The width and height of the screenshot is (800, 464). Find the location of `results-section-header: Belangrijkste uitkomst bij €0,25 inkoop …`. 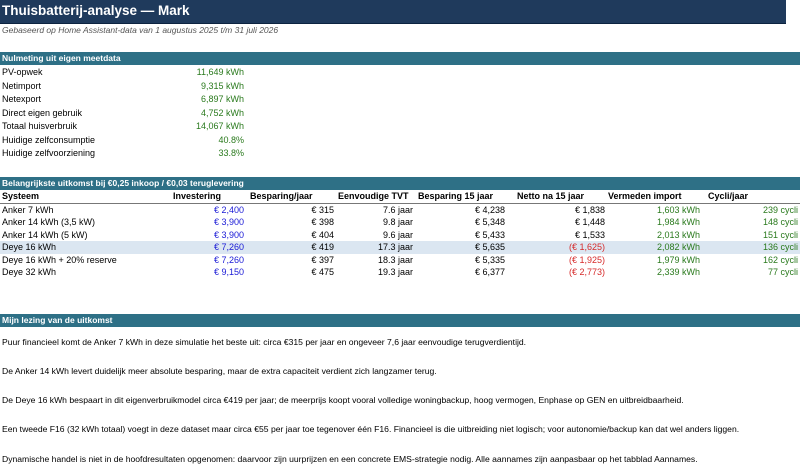

results-section-header: Belangrijkste uitkomst bij €0,25 inkoop … is located at coordinates (400, 183).